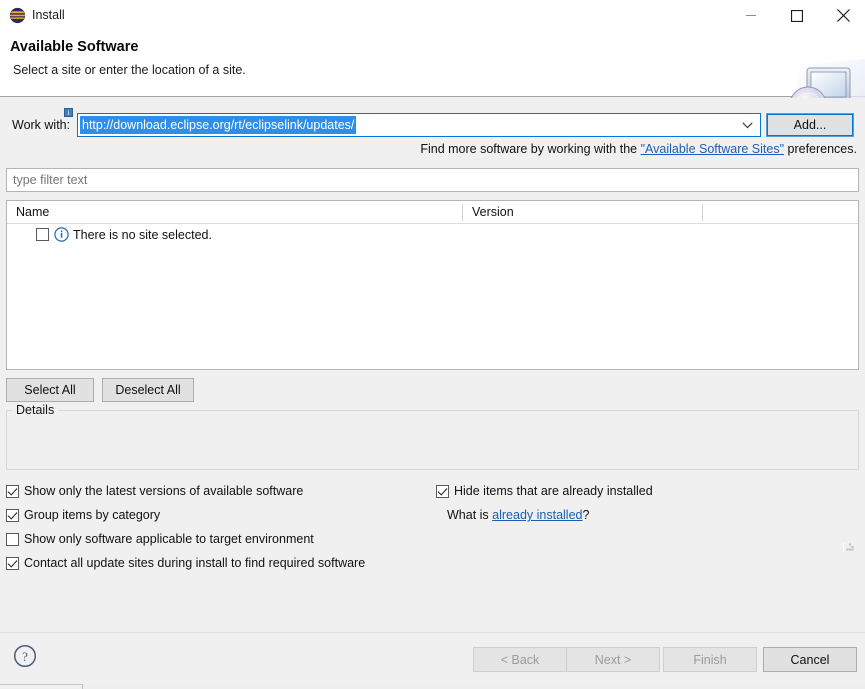 The height and width of the screenshot is (689, 865). Describe the element at coordinates (520, 659) in the screenshot. I see `back-button: < Back` at that location.